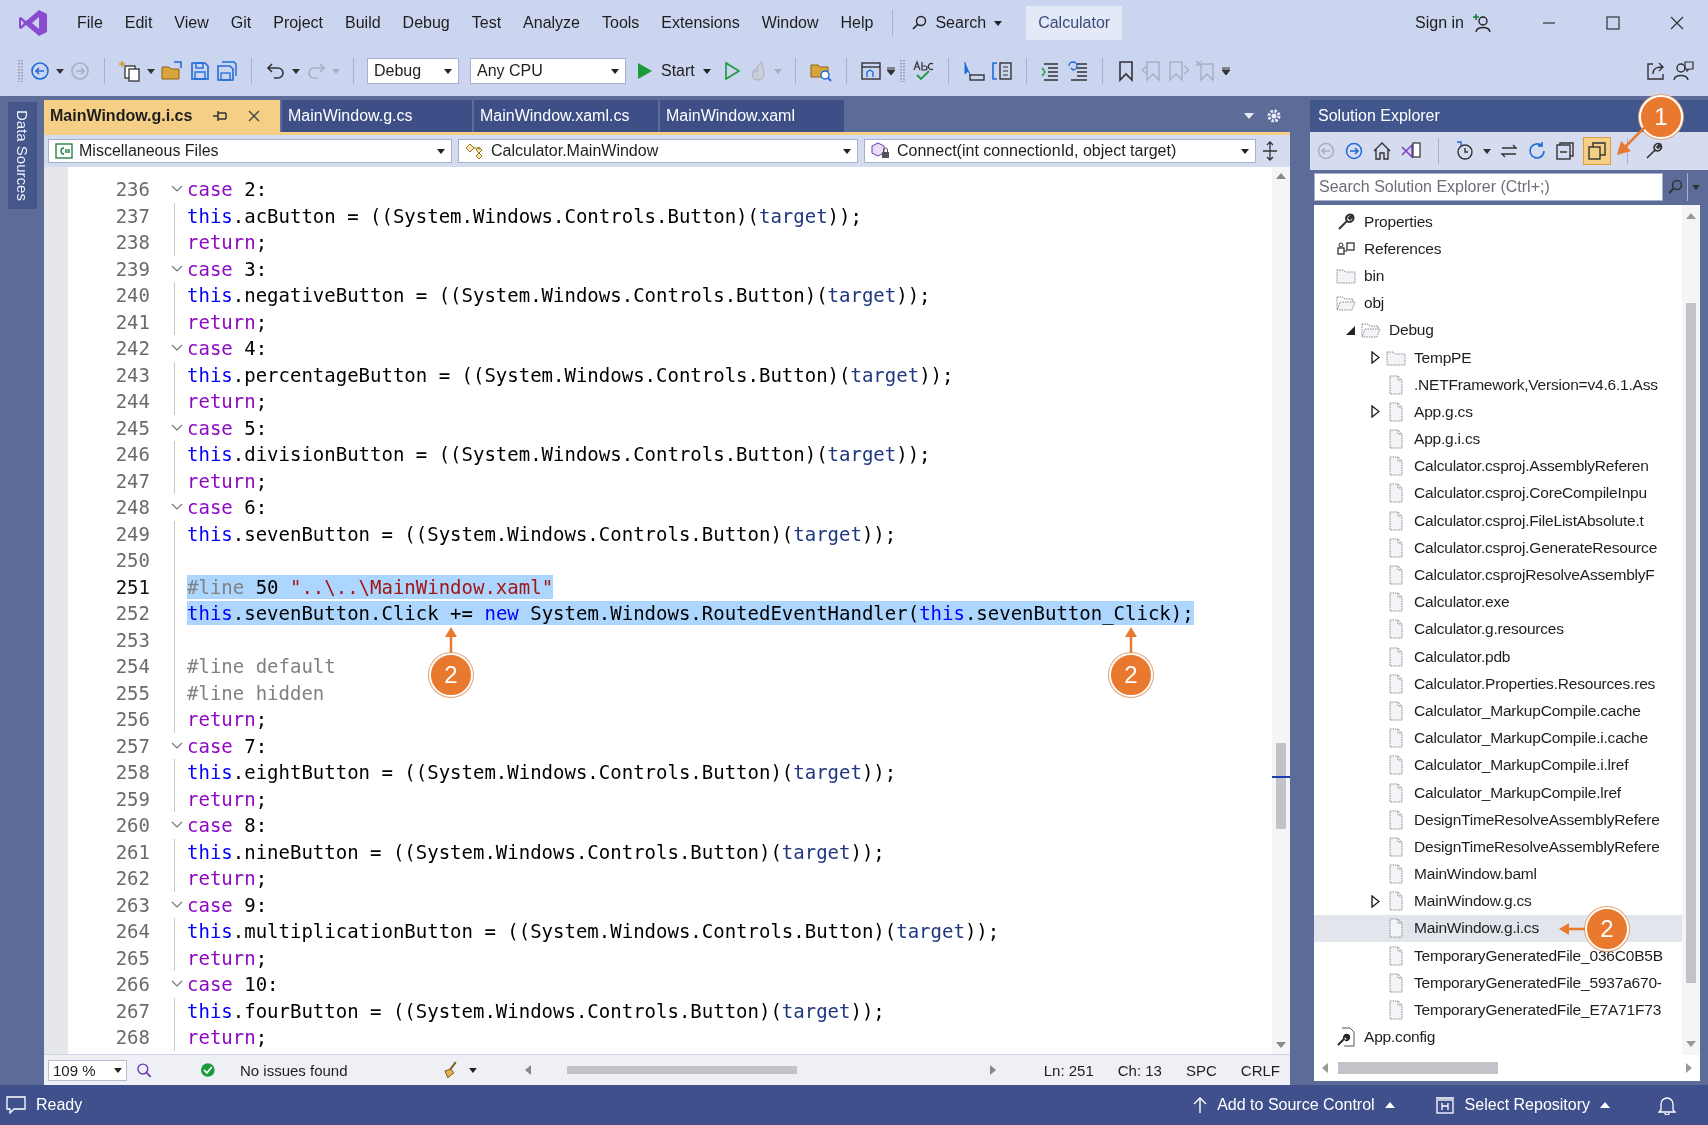 This screenshot has width=1708, height=1125. What do you see at coordinates (363, 23) in the screenshot?
I see `menu-item: Build` at bounding box center [363, 23].